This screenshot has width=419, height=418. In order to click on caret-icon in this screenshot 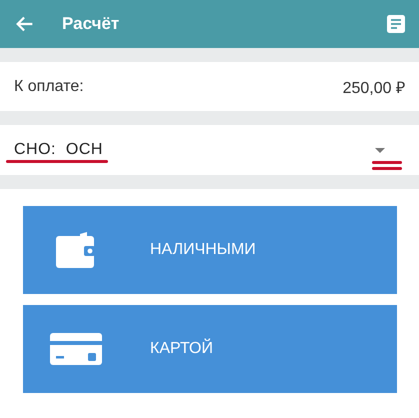, I will do `click(380, 150)`.